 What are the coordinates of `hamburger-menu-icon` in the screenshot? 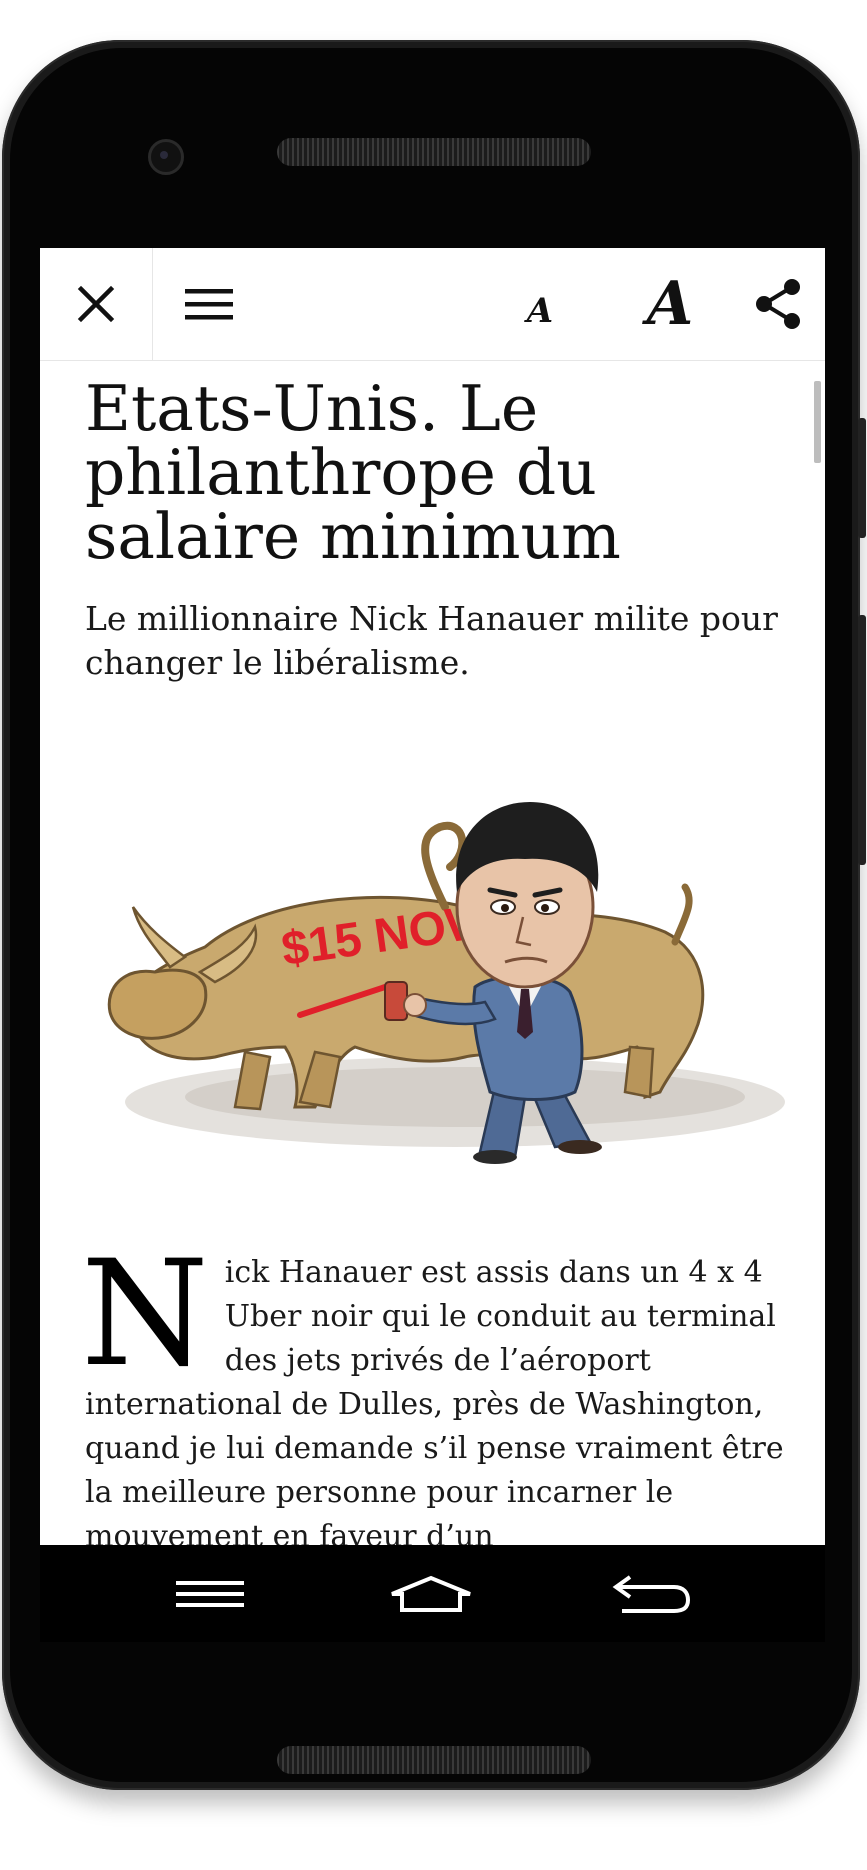 It's located at (209, 304).